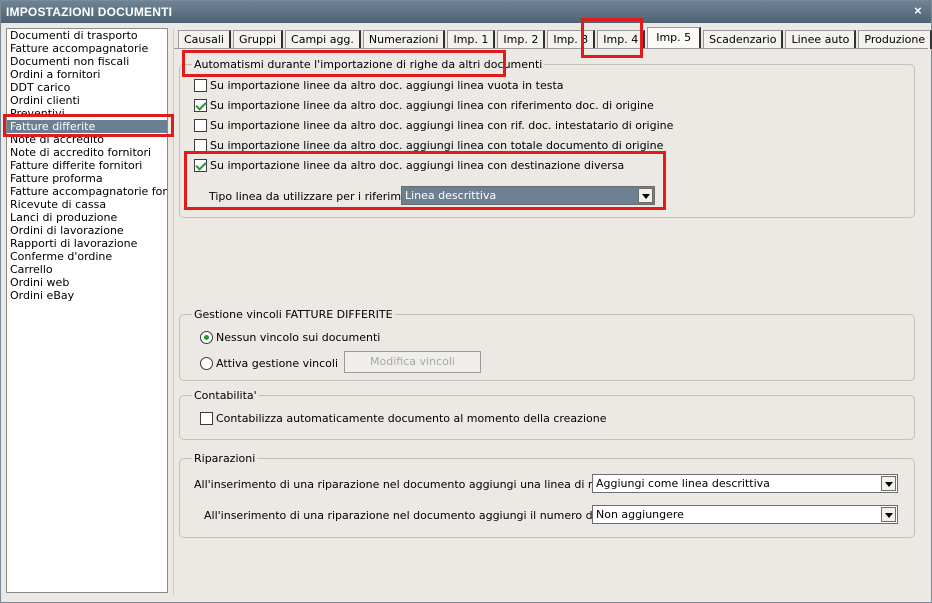 The height and width of the screenshot is (603, 932). Describe the element at coordinates (640, 514) in the screenshot. I see `riparazione-matricola-value: Non aggiungere` at that location.